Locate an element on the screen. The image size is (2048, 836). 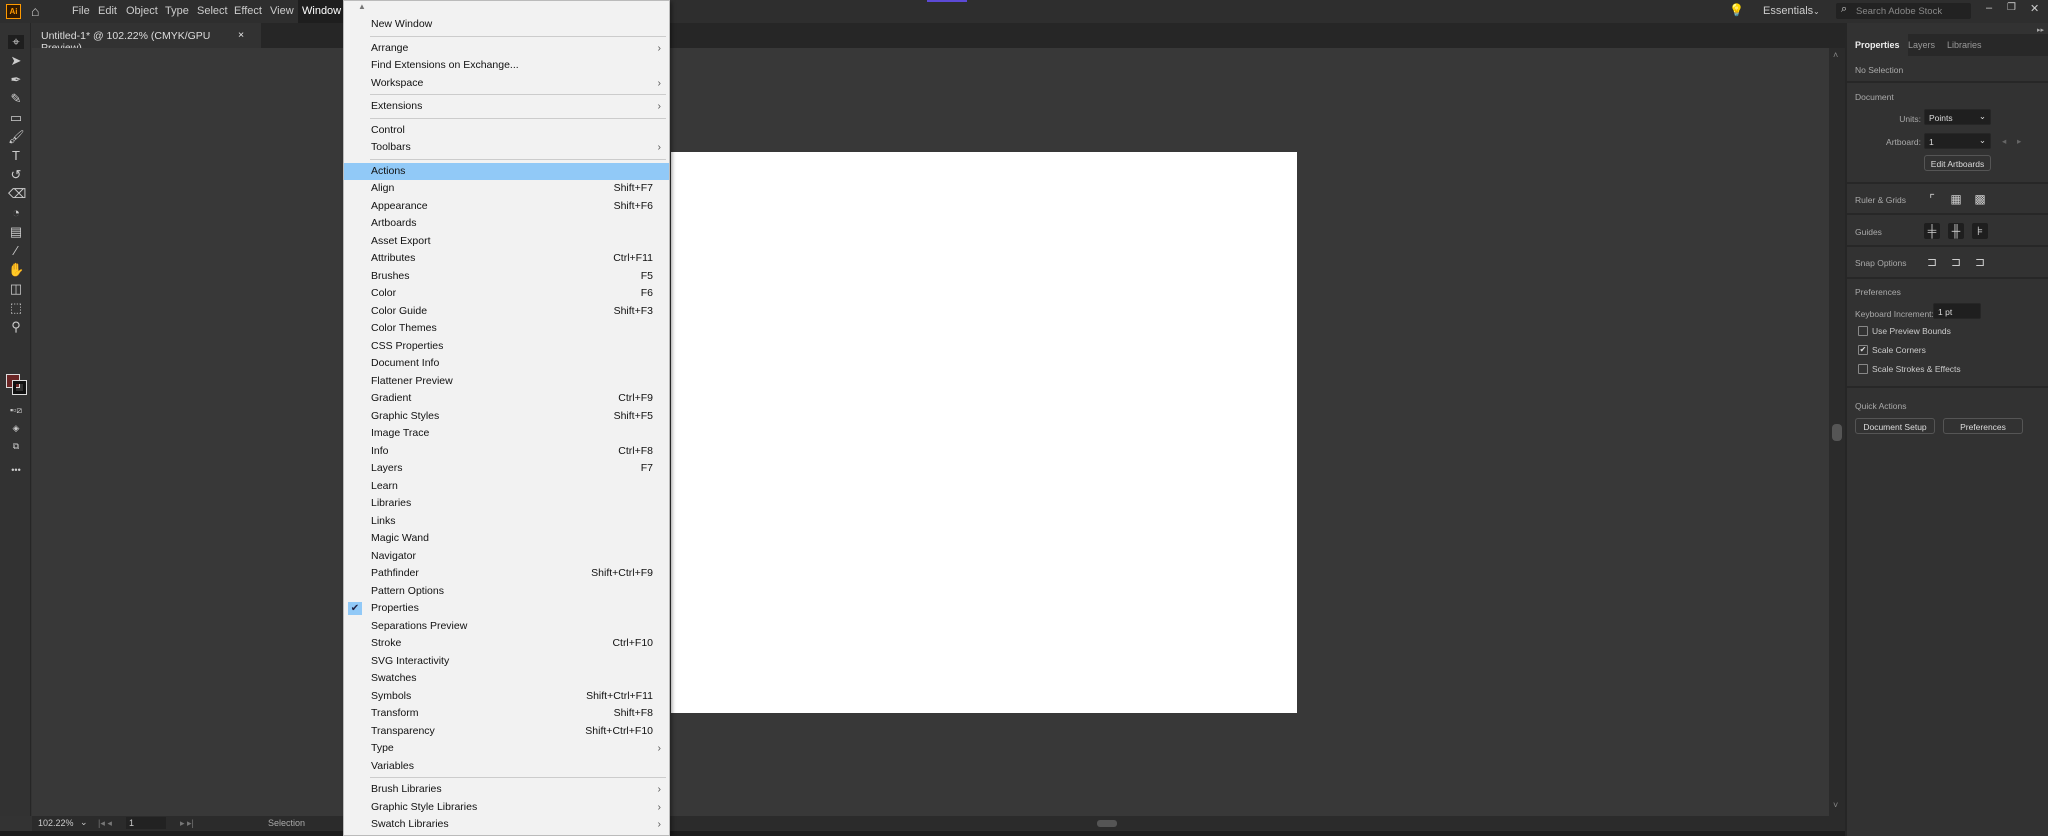
more-tools-icon: ••• is located at coordinates (16, 470).